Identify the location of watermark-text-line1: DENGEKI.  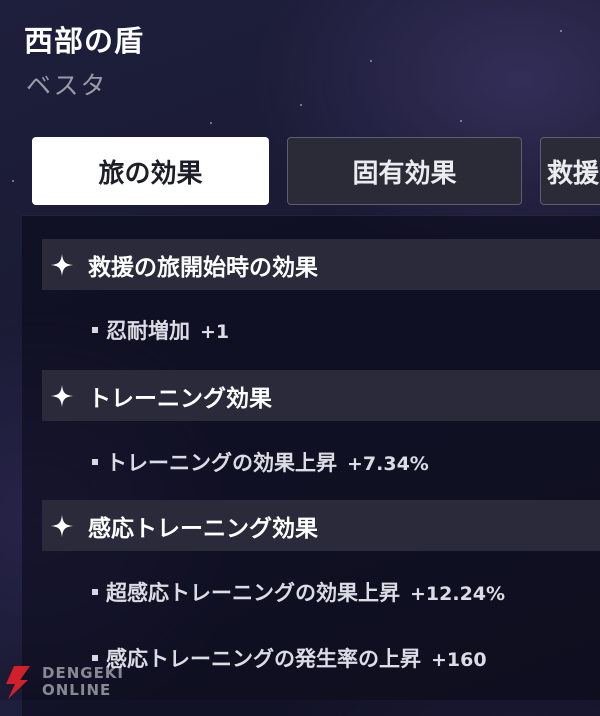
(83, 673).